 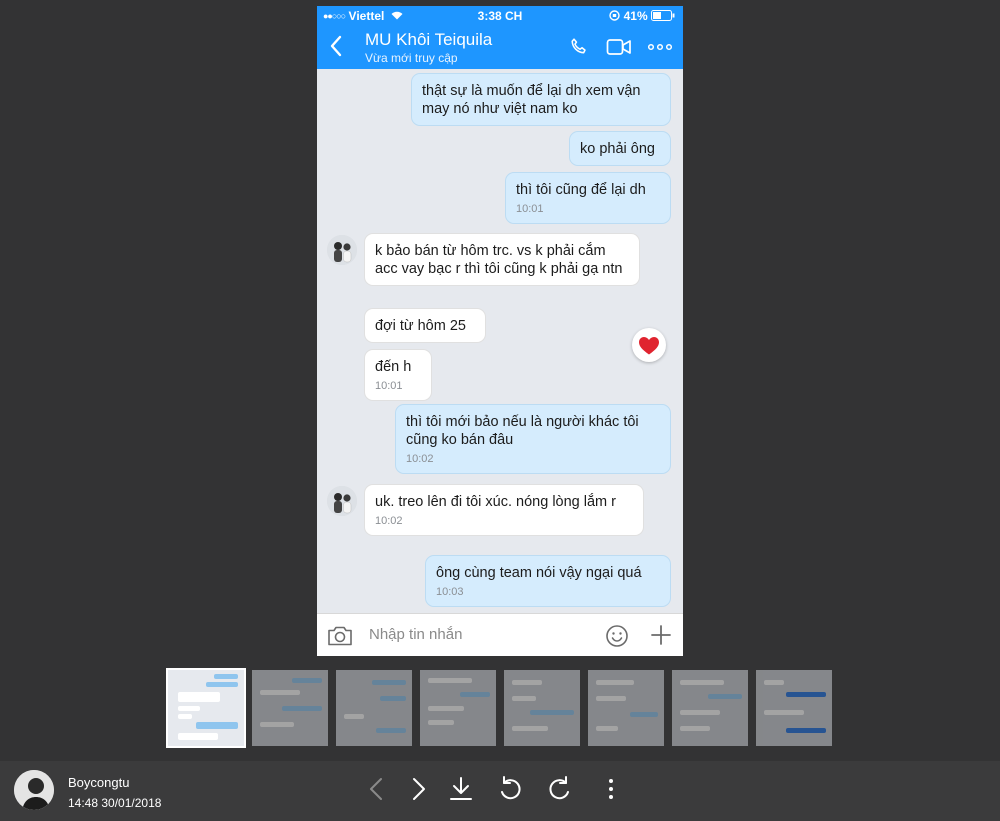 I want to click on message-bubble-outgoing: ko phải ông, so click(x=620, y=148).